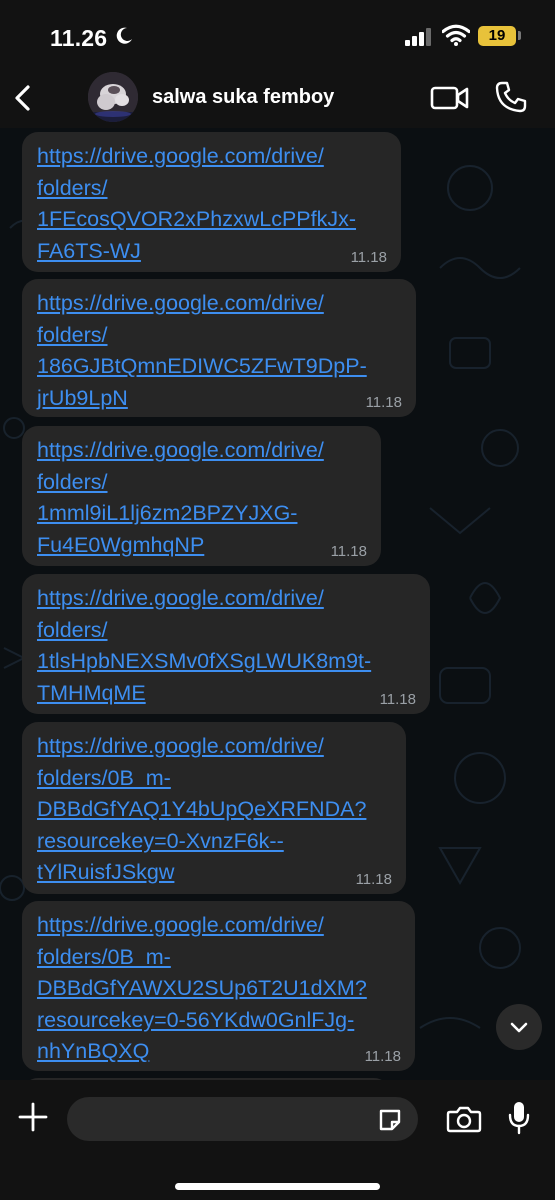 Image resolution: width=555 pixels, height=1200 pixels. What do you see at coordinates (243, 97) in the screenshot?
I see `contact-name: salwa suka femboy` at bounding box center [243, 97].